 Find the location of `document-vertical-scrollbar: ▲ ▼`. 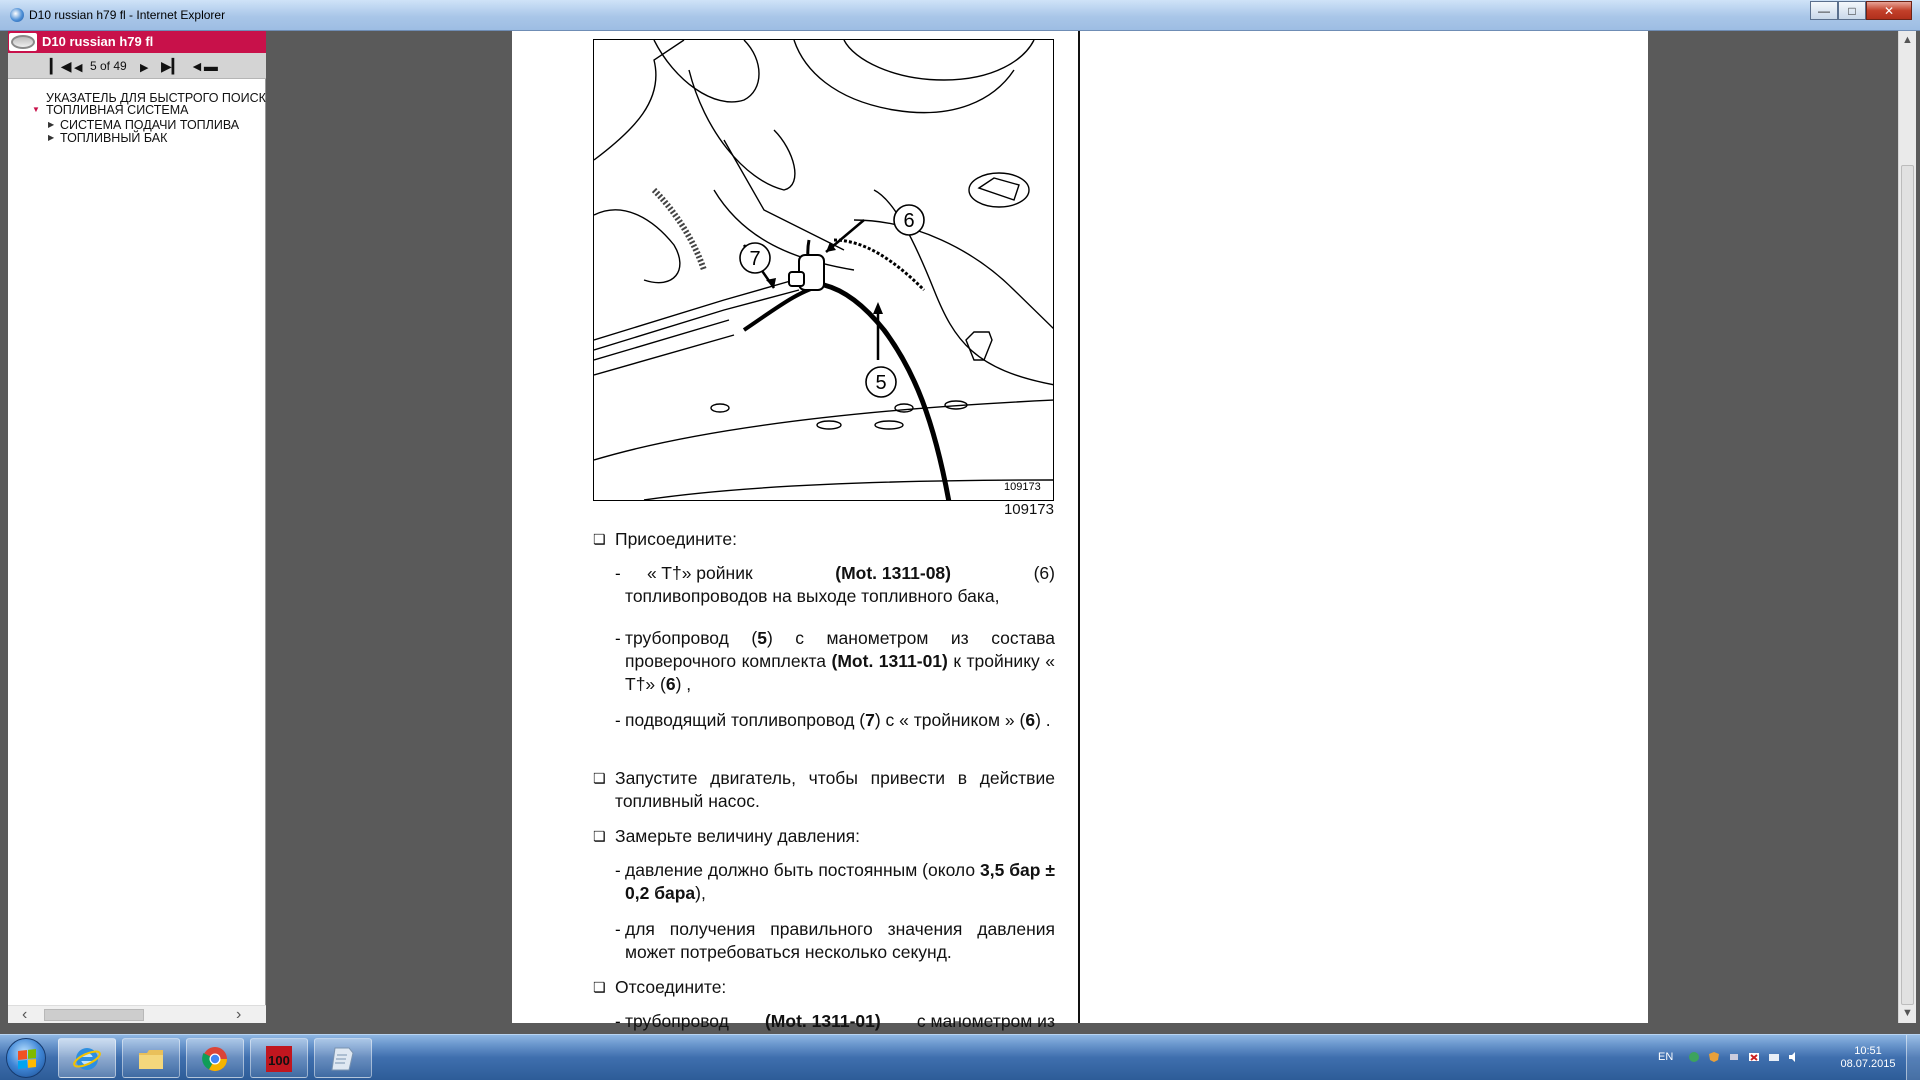

document-vertical-scrollbar: ▲ ▼ is located at coordinates (1907, 527).